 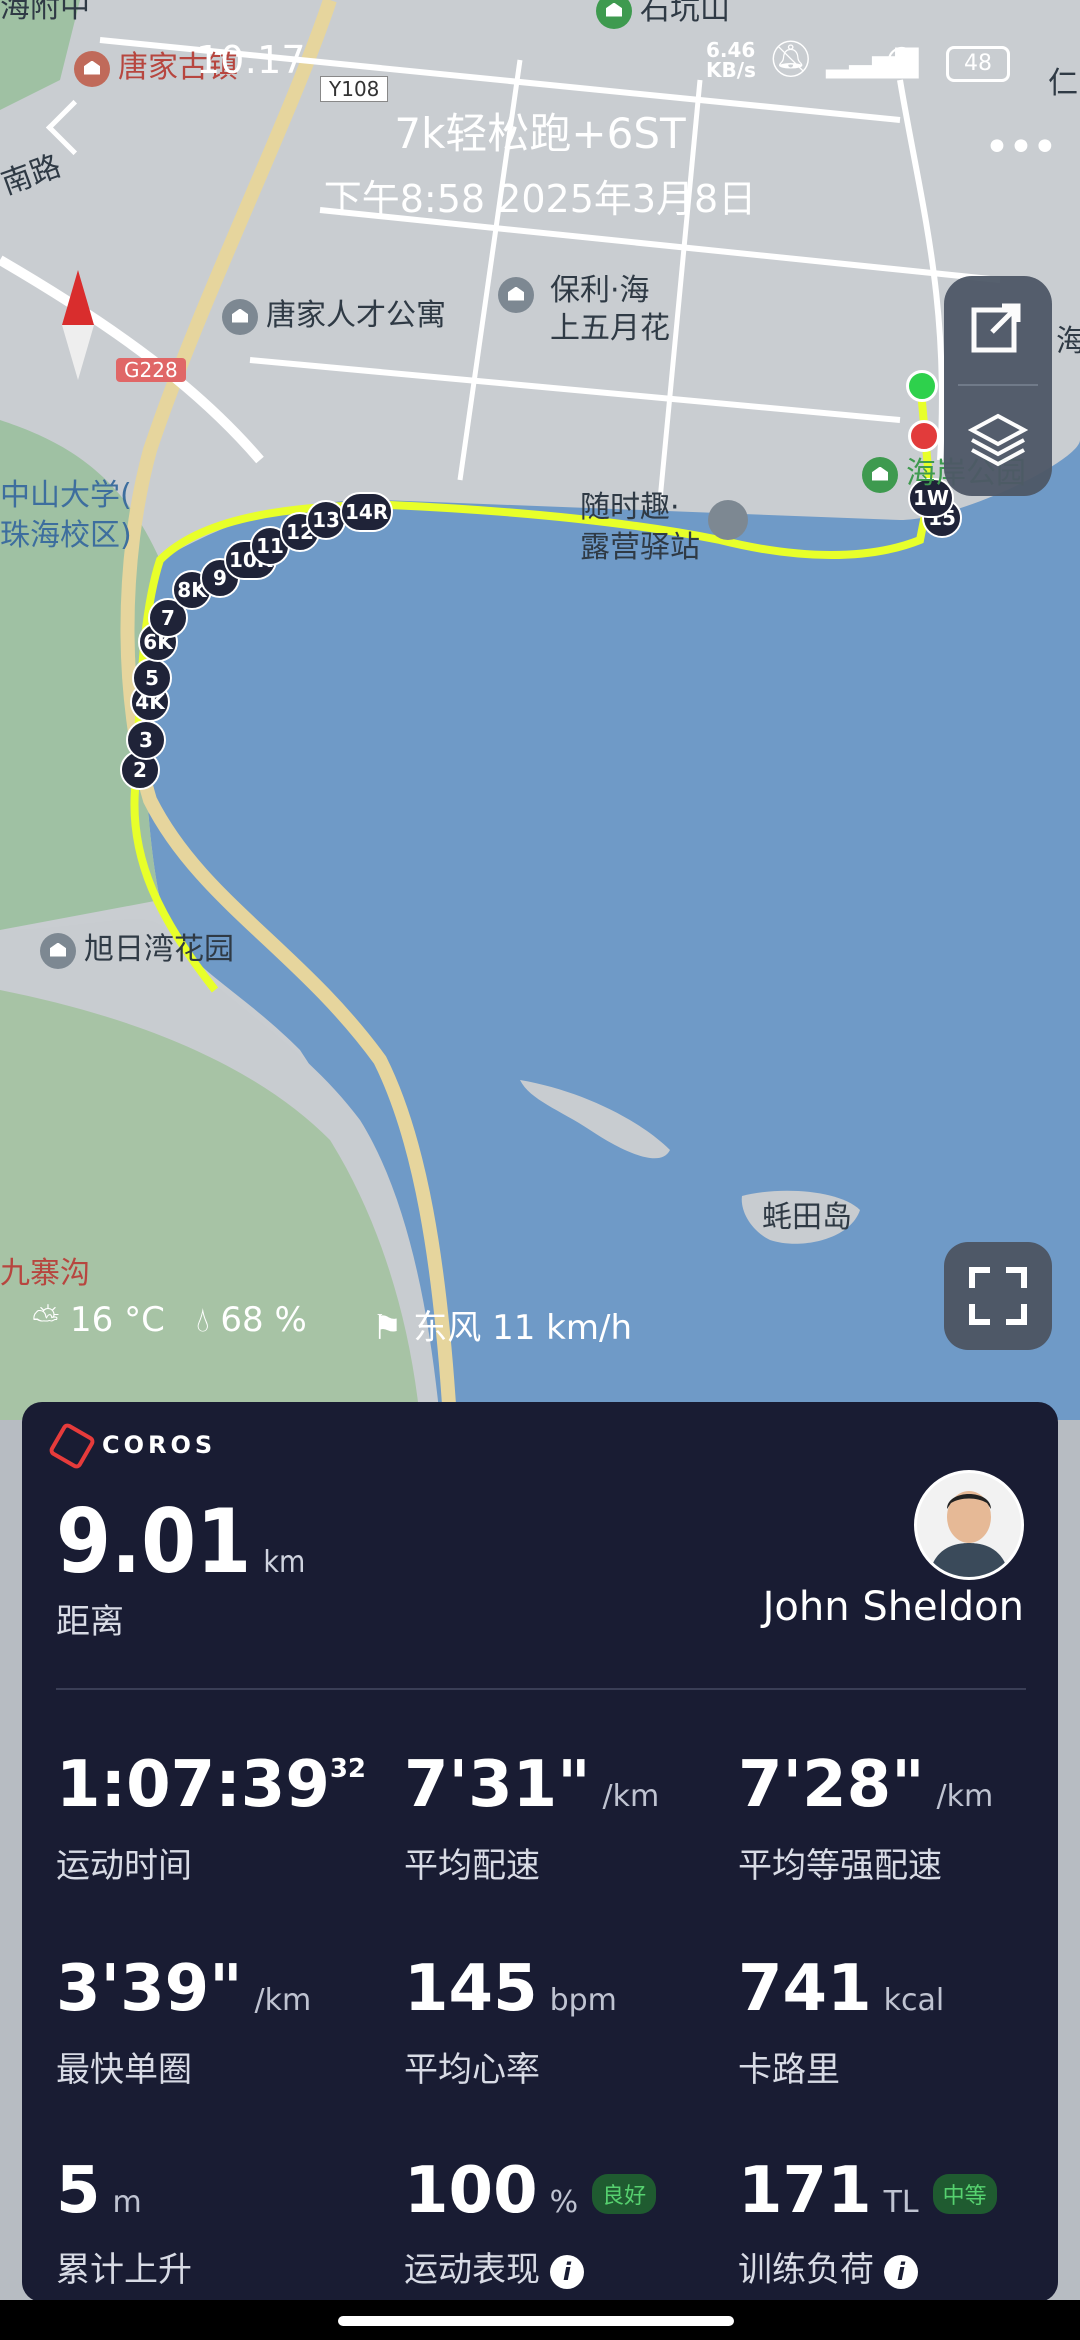 What do you see at coordinates (45, 1273) in the screenshot?
I see `map-label: 九寨沟` at bounding box center [45, 1273].